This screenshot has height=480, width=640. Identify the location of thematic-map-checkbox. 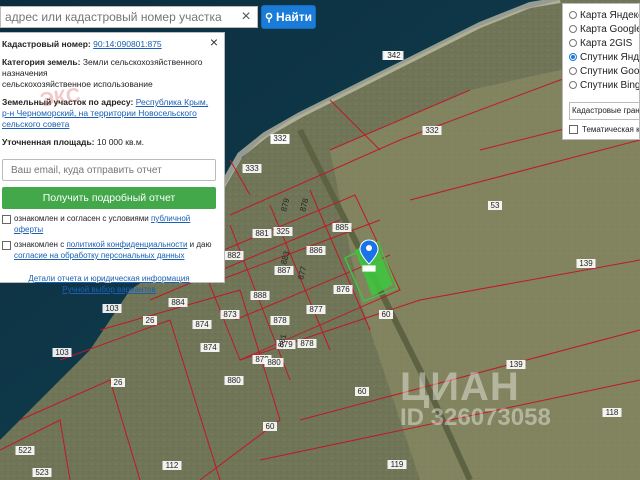
(573, 129).